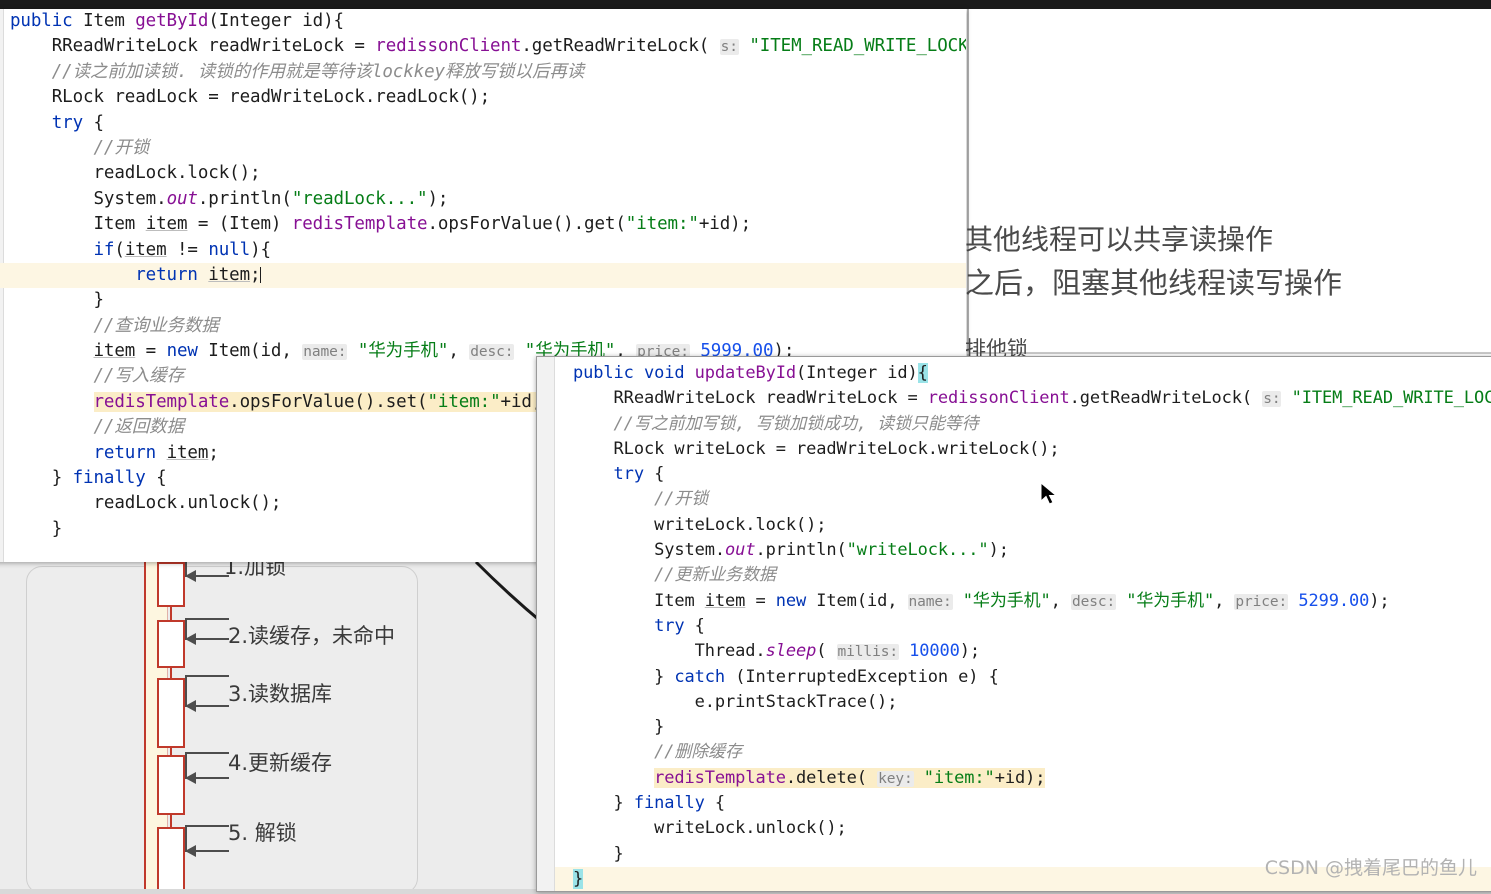 This screenshot has height=894, width=1491. What do you see at coordinates (1023, 373) in the screenshot?
I see `code-line: public void updateById(Integer id){` at bounding box center [1023, 373].